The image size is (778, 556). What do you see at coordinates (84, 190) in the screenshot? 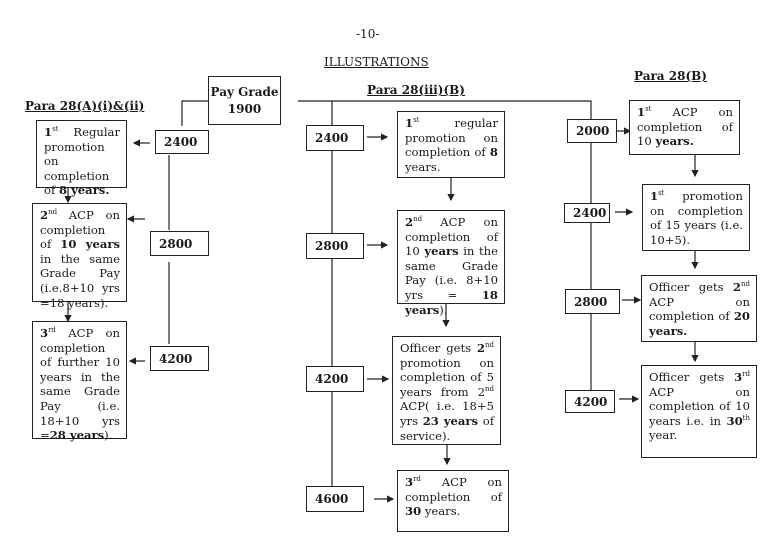
I see `emphasis-text: 8 years.` at bounding box center [84, 190].